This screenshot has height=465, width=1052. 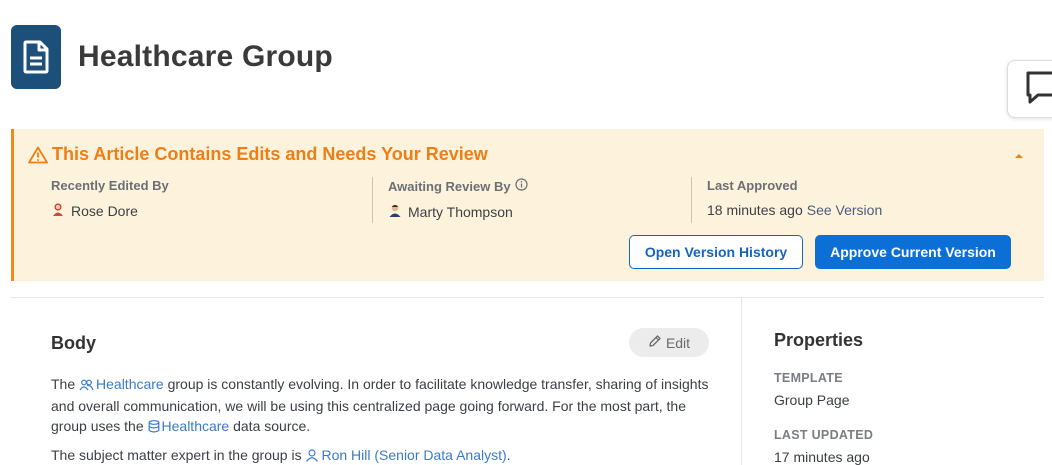 What do you see at coordinates (406, 456) in the screenshot?
I see `person-link: Ron Hill (Senior Data Analyst)` at bounding box center [406, 456].